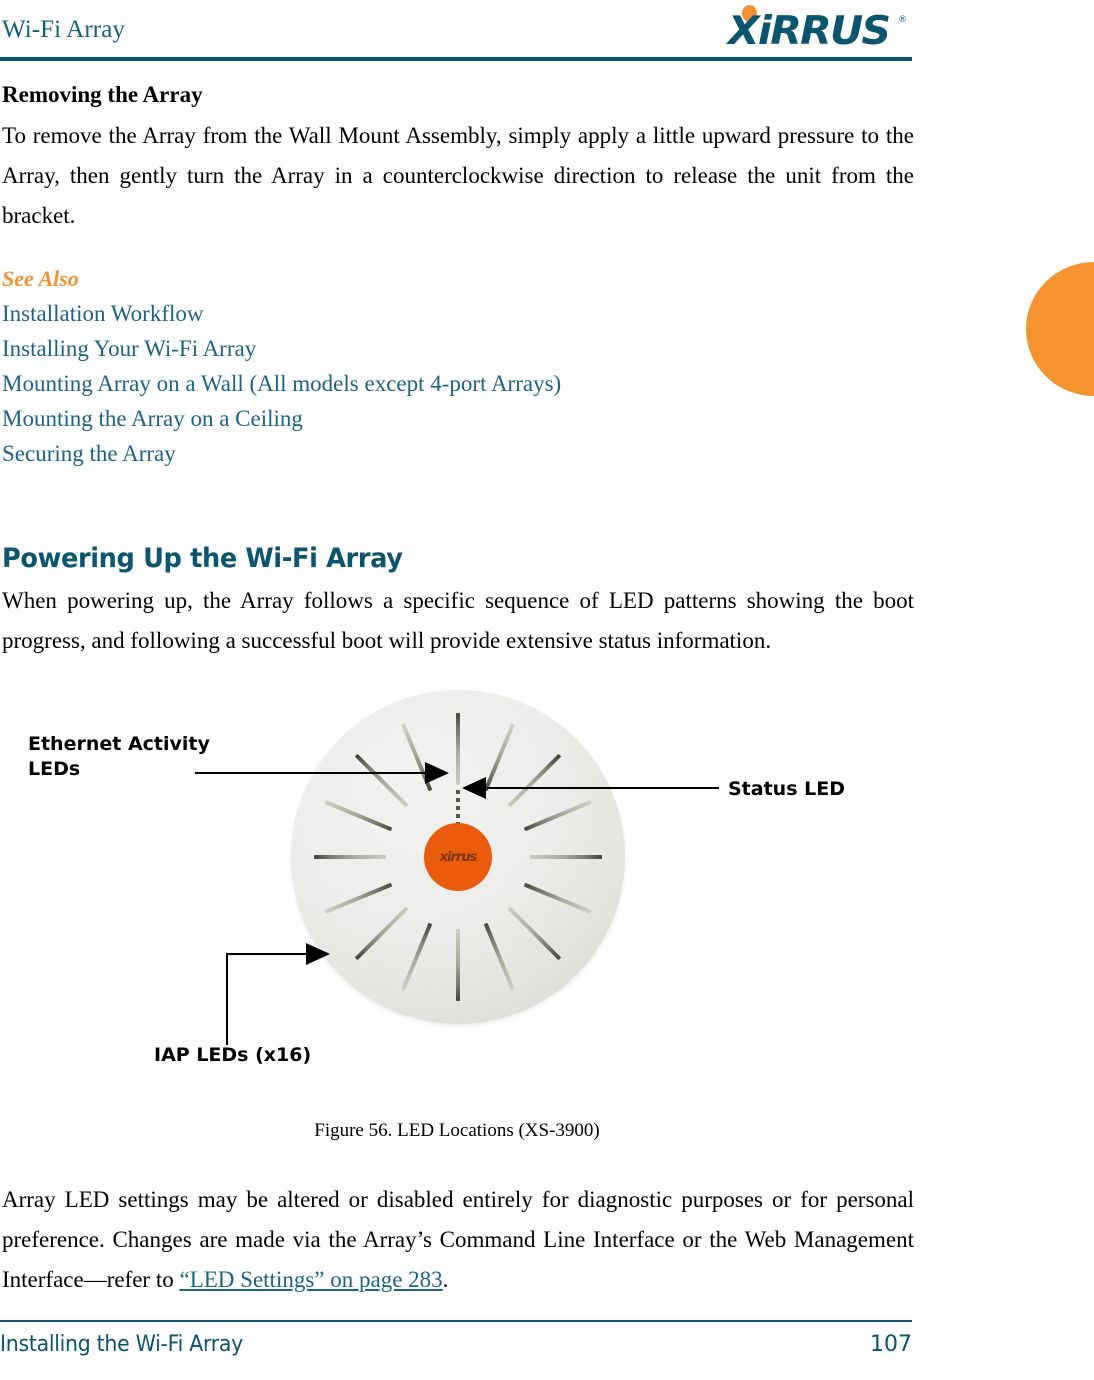  I want to click on see-also-link-installing-your-wifi-array: Installing Your Wi-Fi Array, so click(458, 348).